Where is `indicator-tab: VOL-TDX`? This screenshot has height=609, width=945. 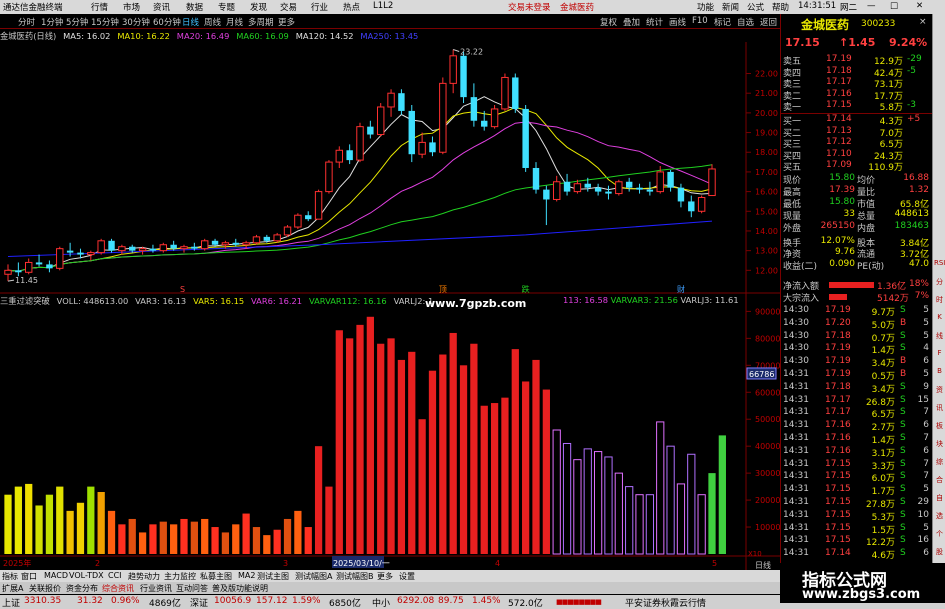
indicator-tab: VOL-TDX is located at coordinates (86, 575).